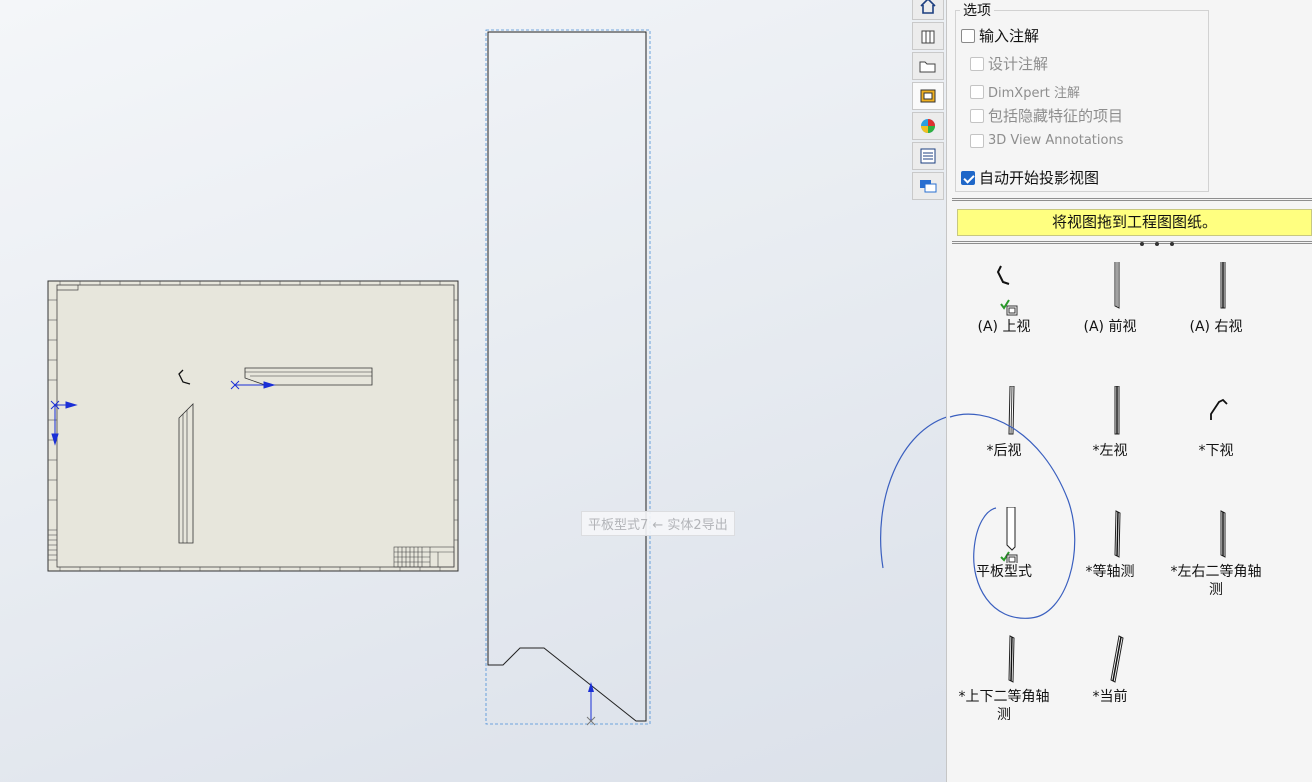 Image resolution: width=1312 pixels, height=782 pixels. I want to click on forum-tab, so click(928, 186).